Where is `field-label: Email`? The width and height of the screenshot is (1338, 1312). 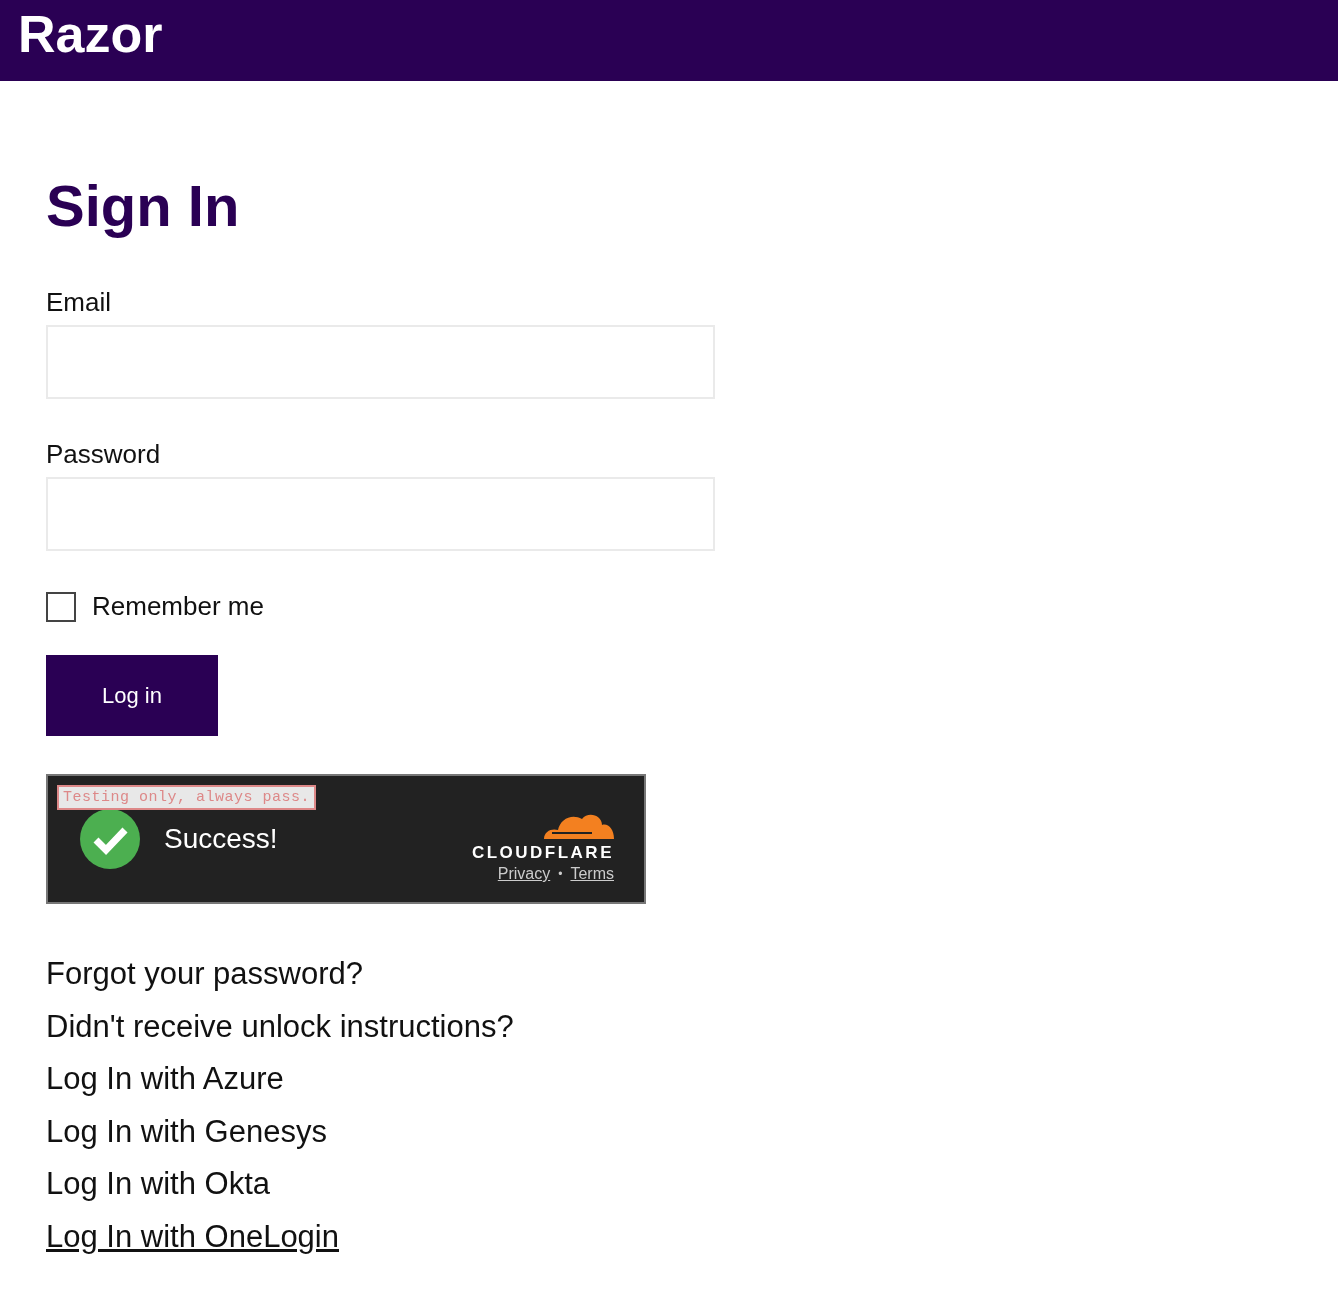
field-label: Email is located at coordinates (79, 302).